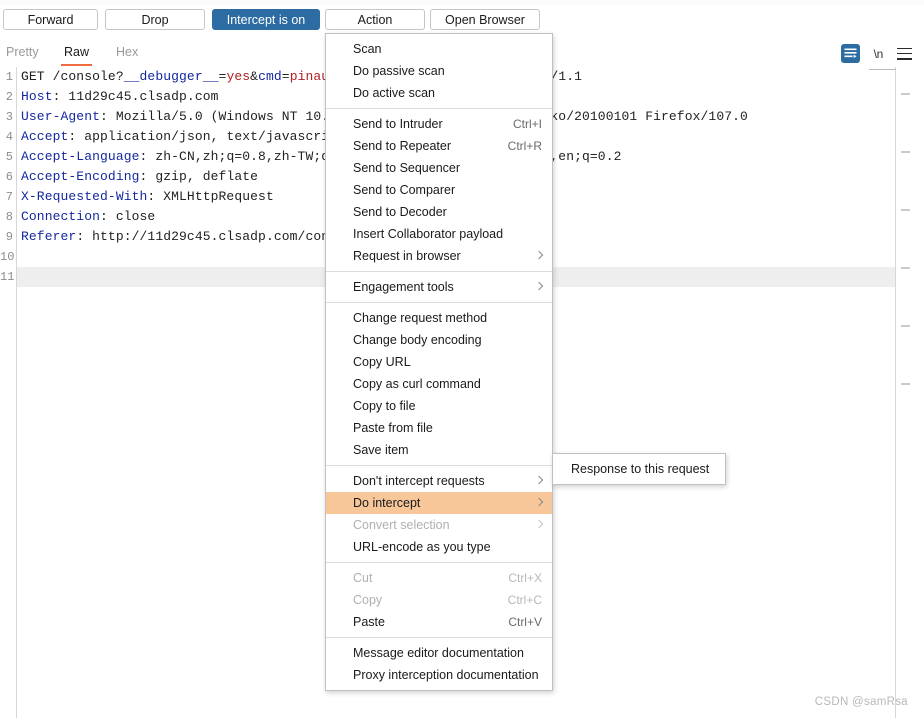 The image size is (924, 718). Describe the element at coordinates (129, 54) in the screenshot. I see `tab-hex: Hex` at that location.